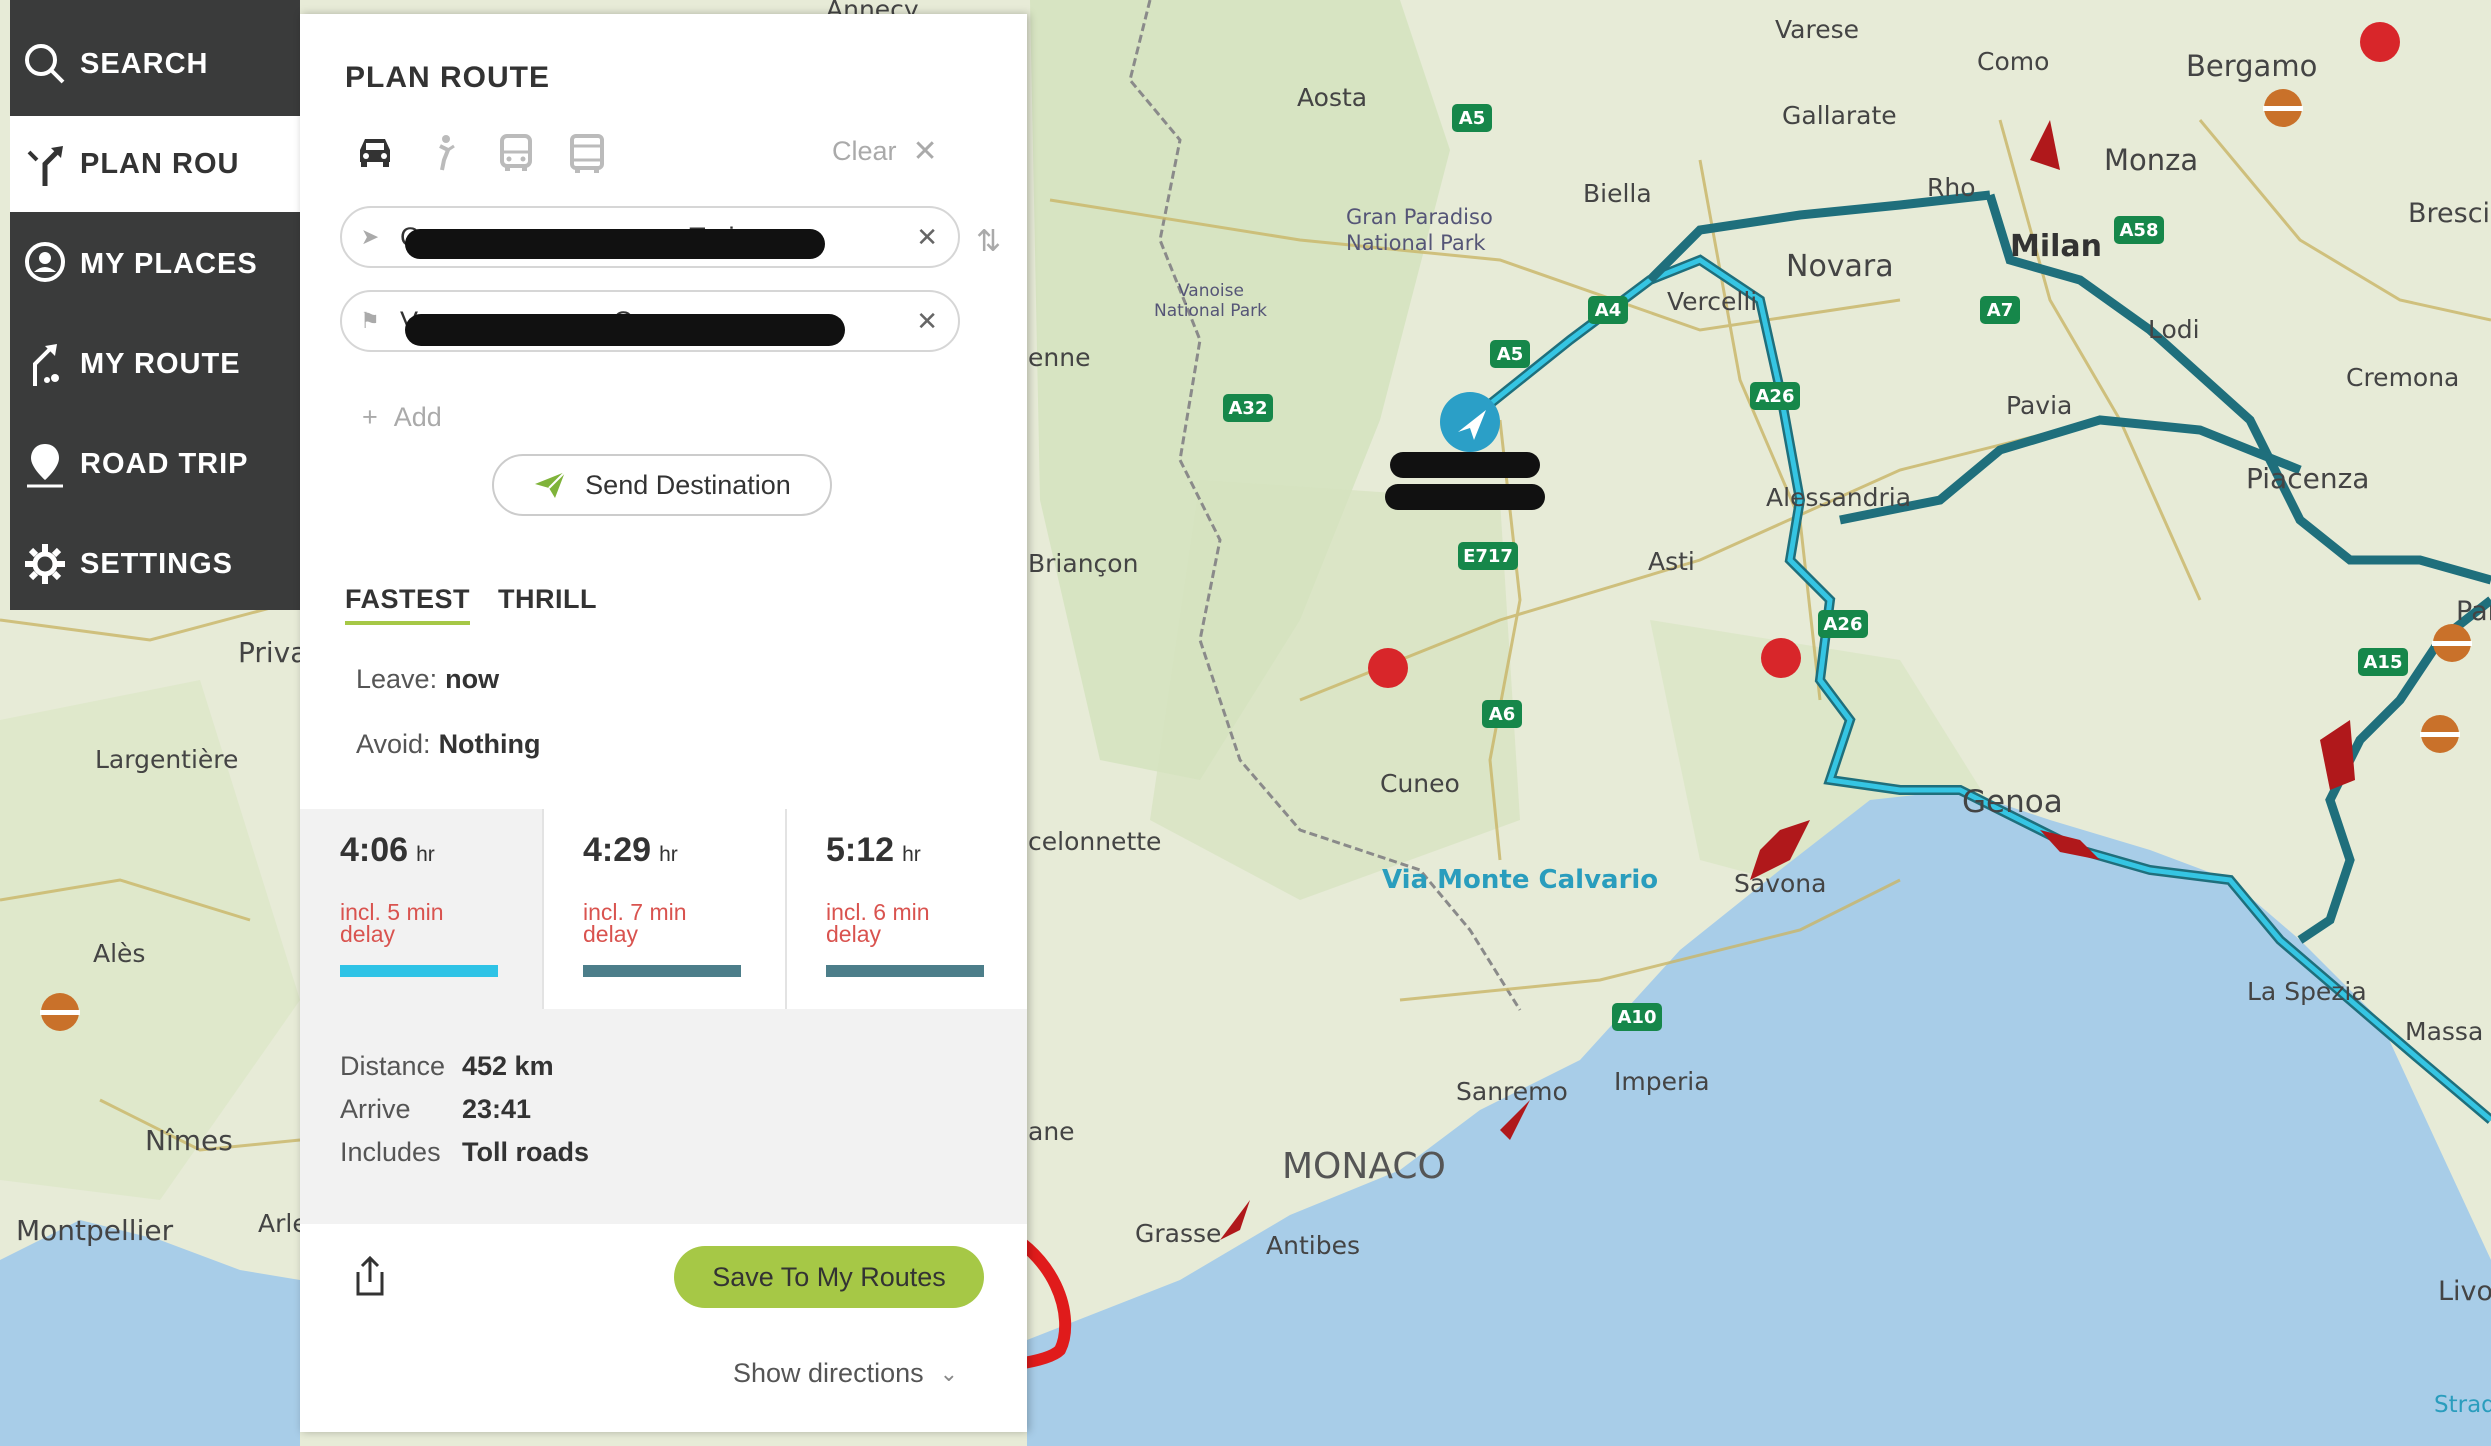 This screenshot has width=2491, height=1446. Describe the element at coordinates (370, 1278) in the screenshot. I see `share-icon` at that location.